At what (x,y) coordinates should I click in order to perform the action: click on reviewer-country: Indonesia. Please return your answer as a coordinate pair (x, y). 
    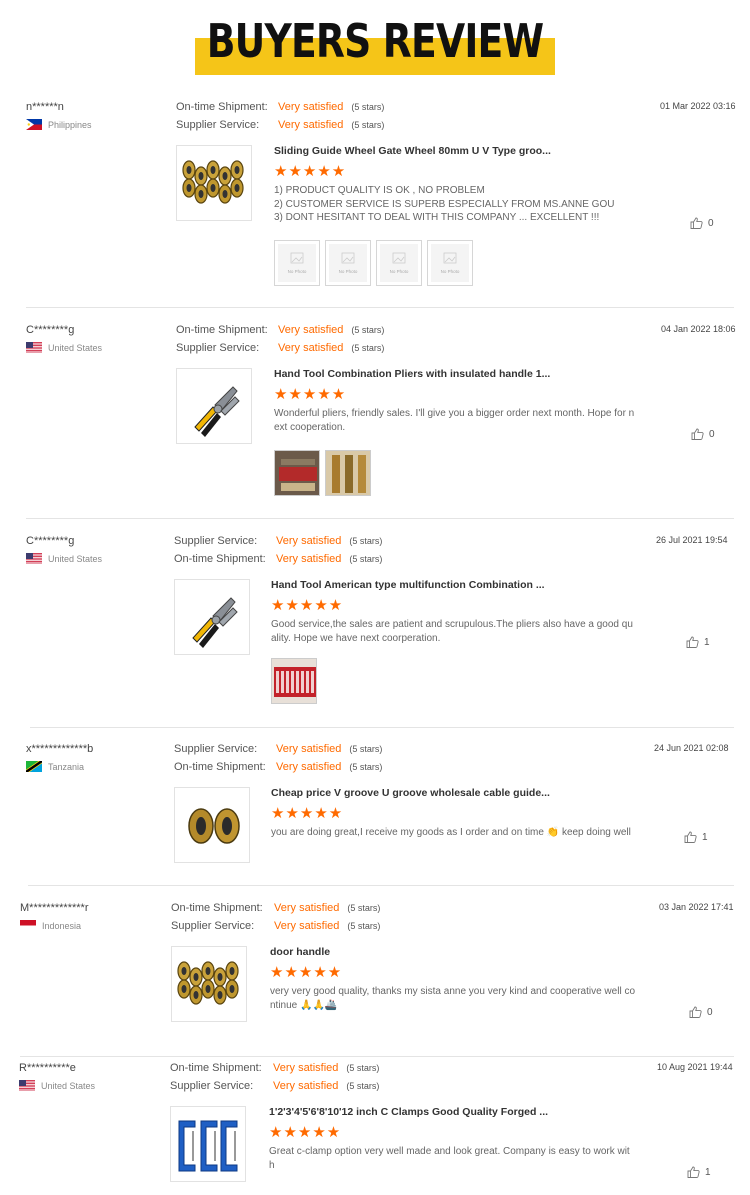
    Looking at the image, I should click on (50, 925).